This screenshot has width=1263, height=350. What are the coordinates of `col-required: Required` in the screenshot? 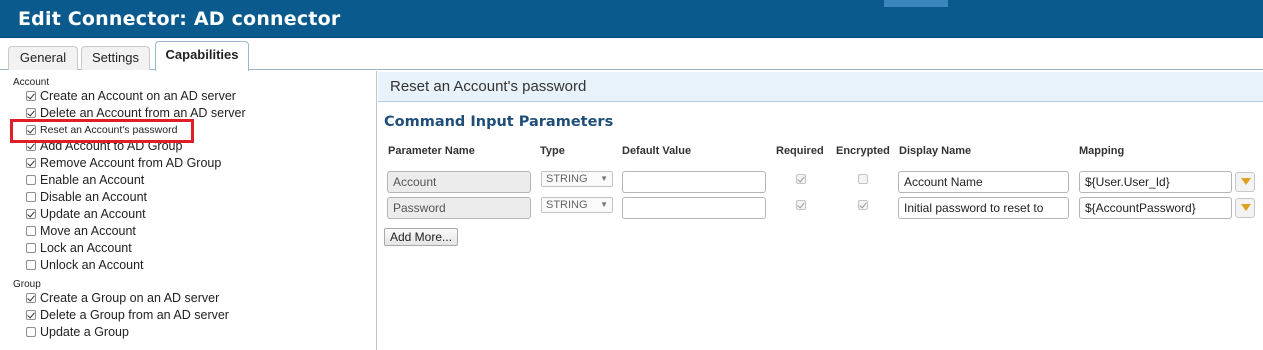 It's located at (800, 151).